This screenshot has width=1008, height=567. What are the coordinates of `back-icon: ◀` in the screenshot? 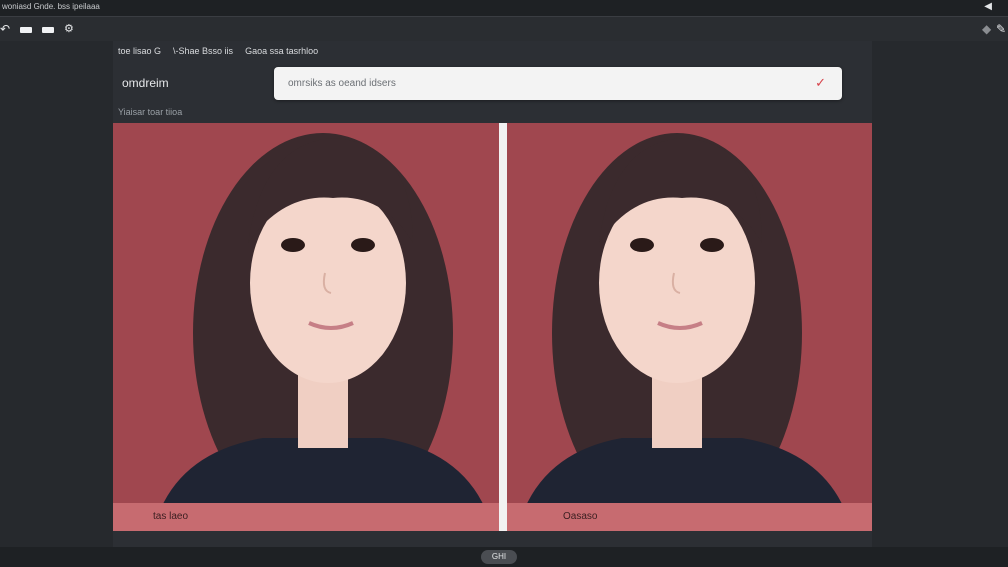 It's located at (988, 7).